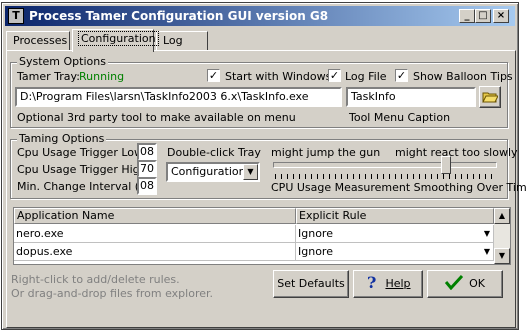 The width and height of the screenshot is (526, 336). I want to click on taming-options-label: Taming Options, so click(62, 138).